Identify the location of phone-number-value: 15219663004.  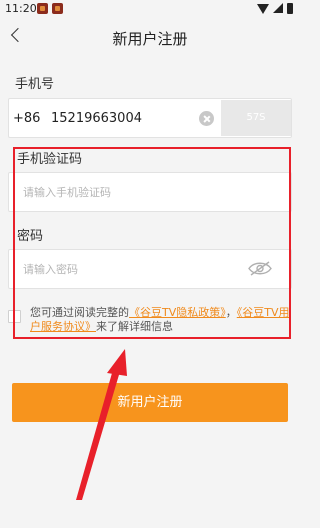
(96, 118).